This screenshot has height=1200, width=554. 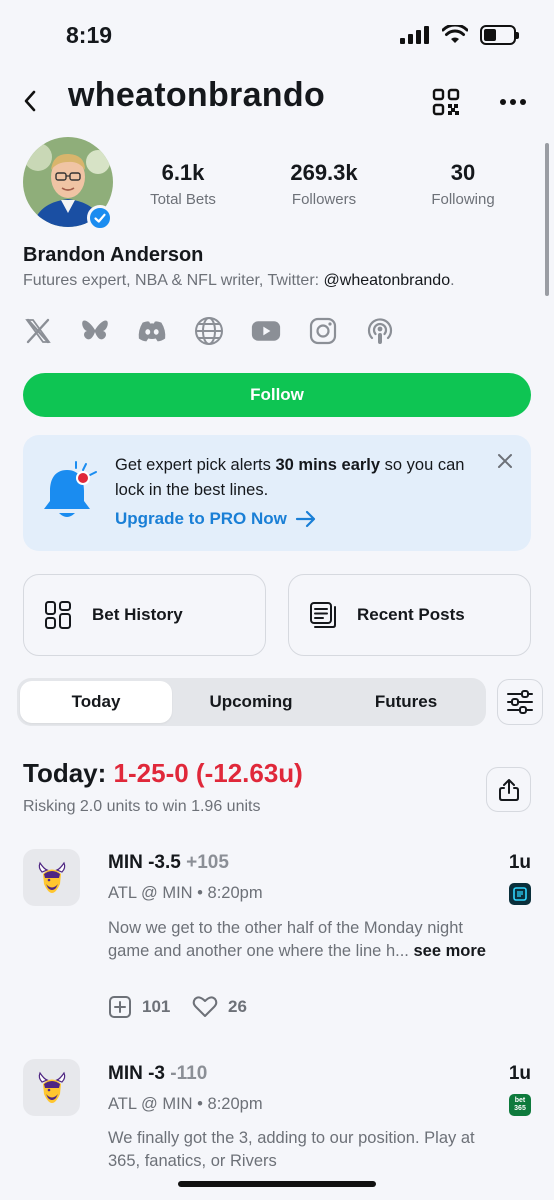 What do you see at coordinates (208, 773) in the screenshot?
I see `today-record: 1-25-0 (-12.63u)` at bounding box center [208, 773].